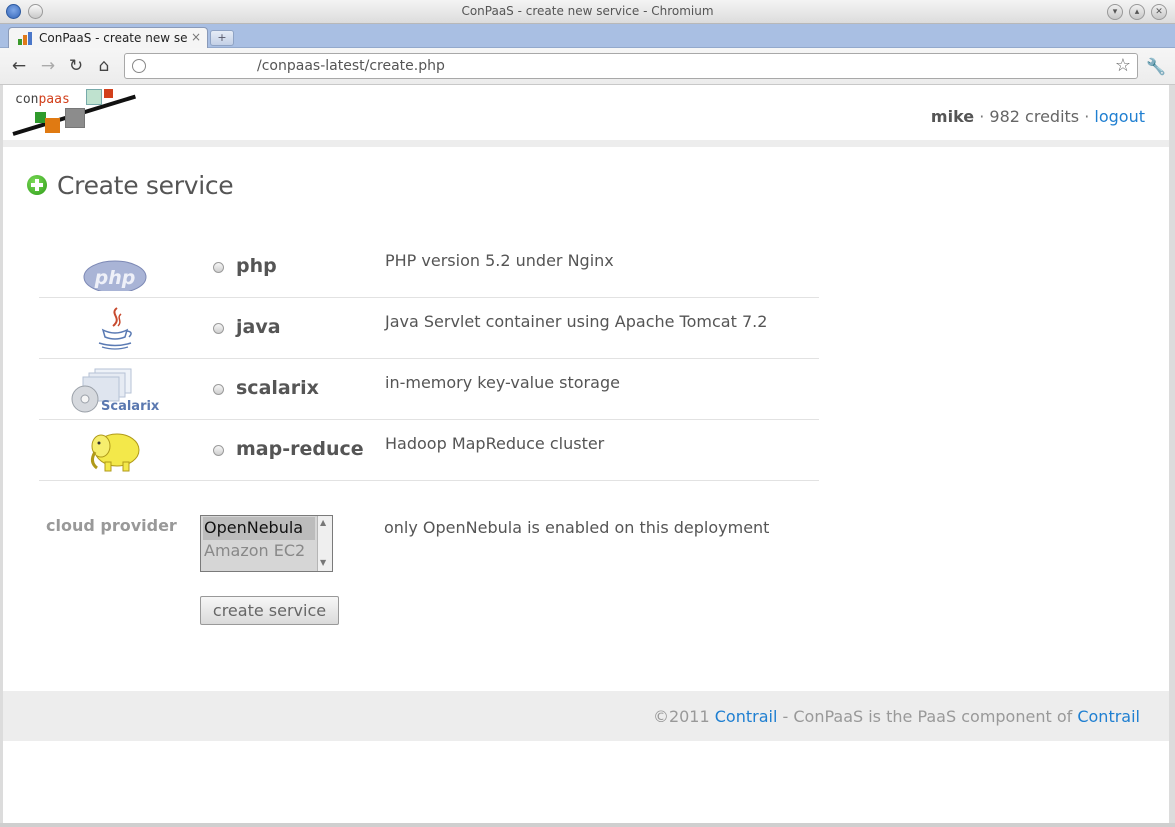 The width and height of the screenshot is (1175, 827). I want to click on user-info: mike · 982 credits · logout, so click(1037, 116).